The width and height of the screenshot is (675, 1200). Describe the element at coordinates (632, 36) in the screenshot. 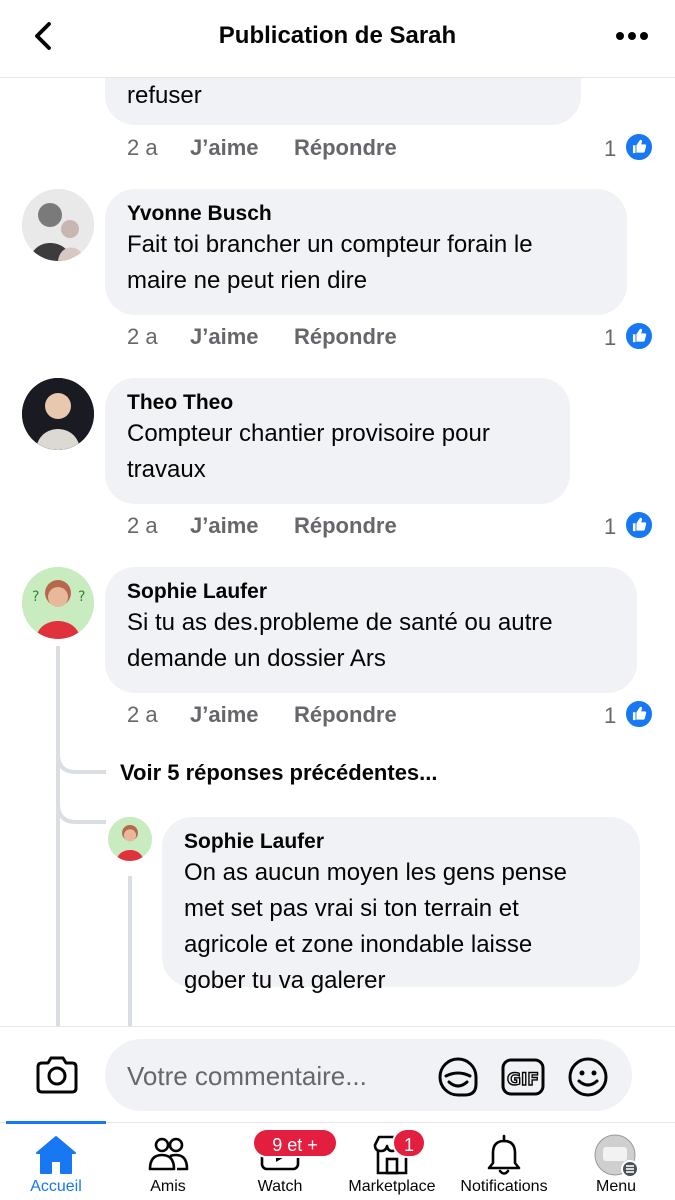

I see `more-options-icon` at that location.